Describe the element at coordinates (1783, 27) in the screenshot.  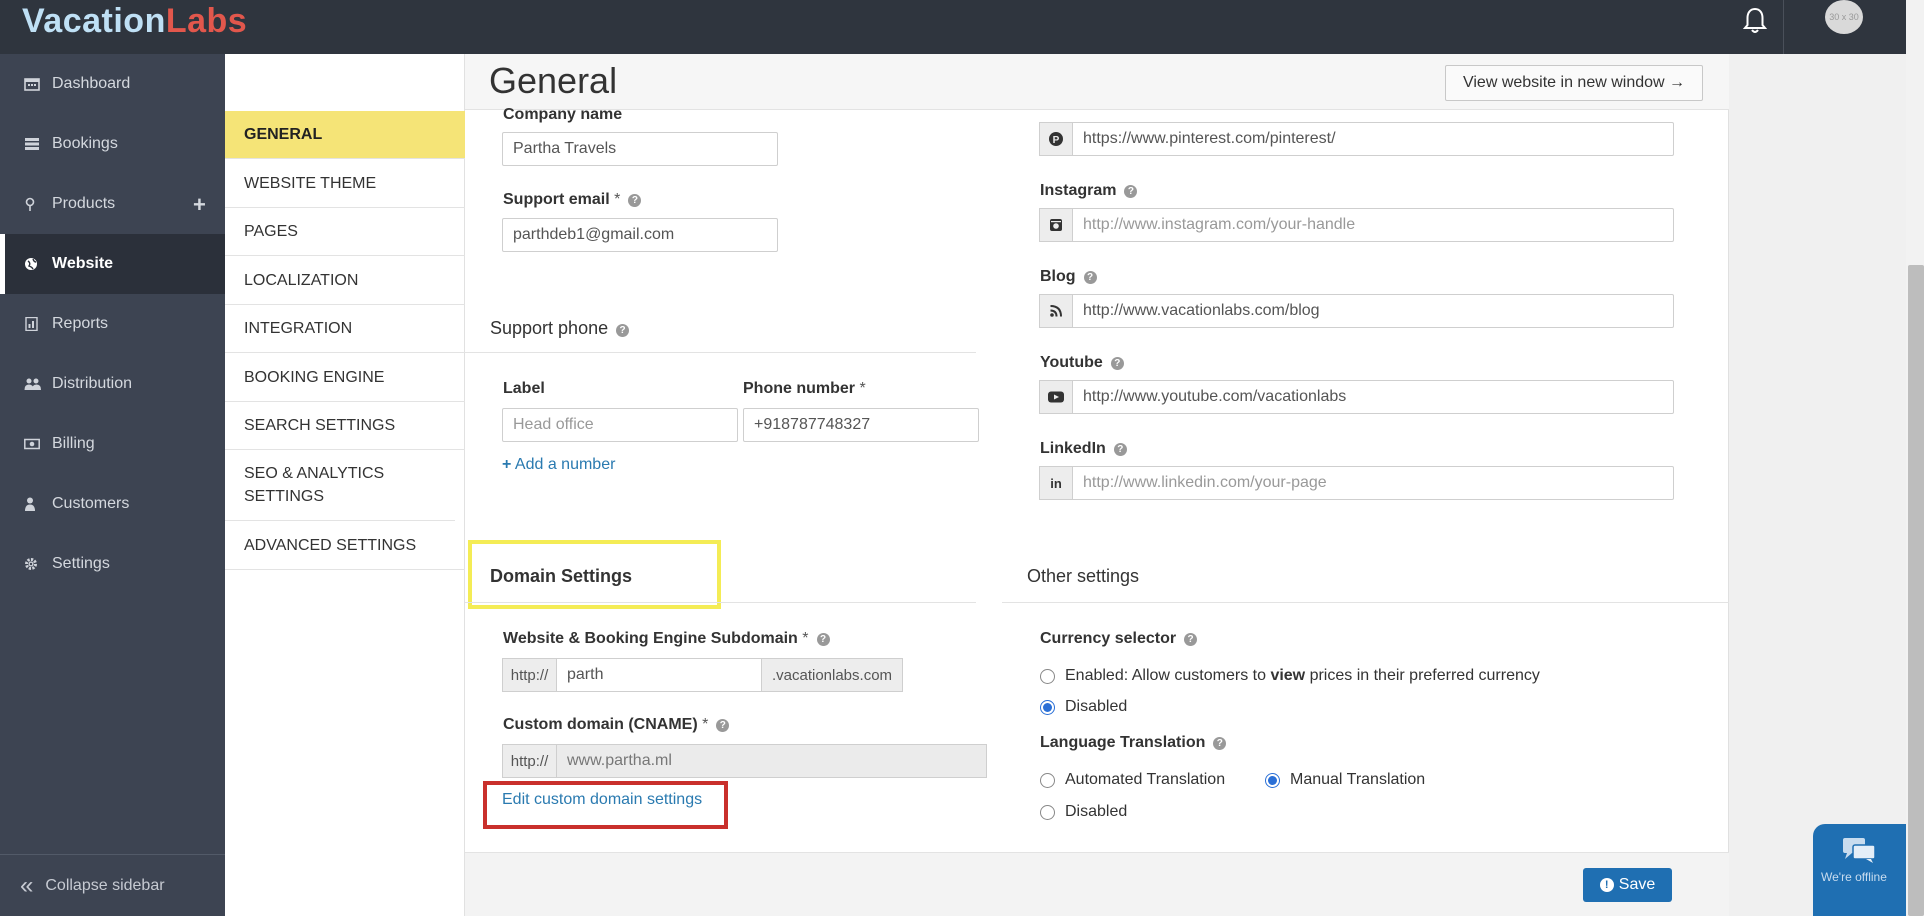
I see `topbar-divider` at that location.